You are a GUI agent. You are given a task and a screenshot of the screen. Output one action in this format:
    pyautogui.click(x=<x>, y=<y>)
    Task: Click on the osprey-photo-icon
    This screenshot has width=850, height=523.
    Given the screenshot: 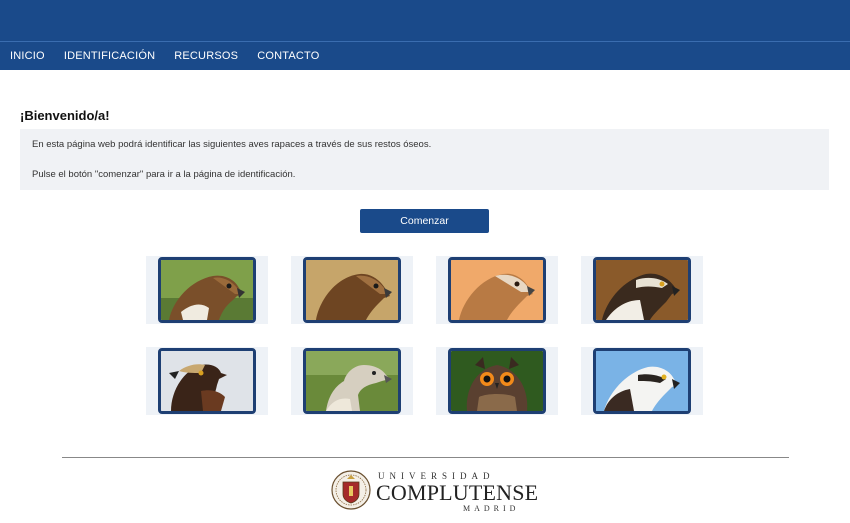 What is the action you would take?
    pyautogui.click(x=642, y=381)
    